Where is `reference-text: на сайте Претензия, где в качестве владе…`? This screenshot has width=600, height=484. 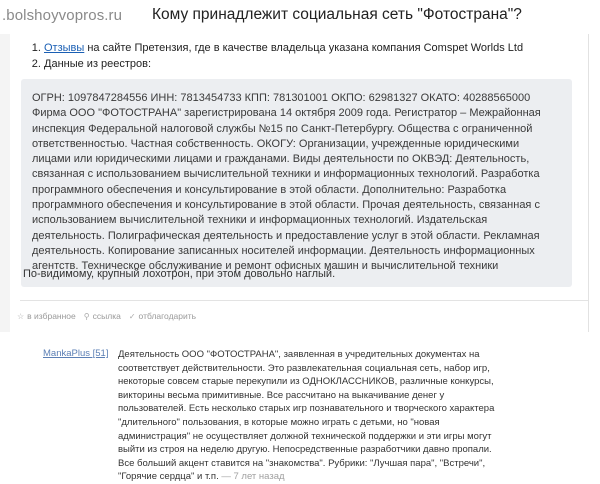 reference-text: на сайте Претензия, где в качестве владе… is located at coordinates (304, 48).